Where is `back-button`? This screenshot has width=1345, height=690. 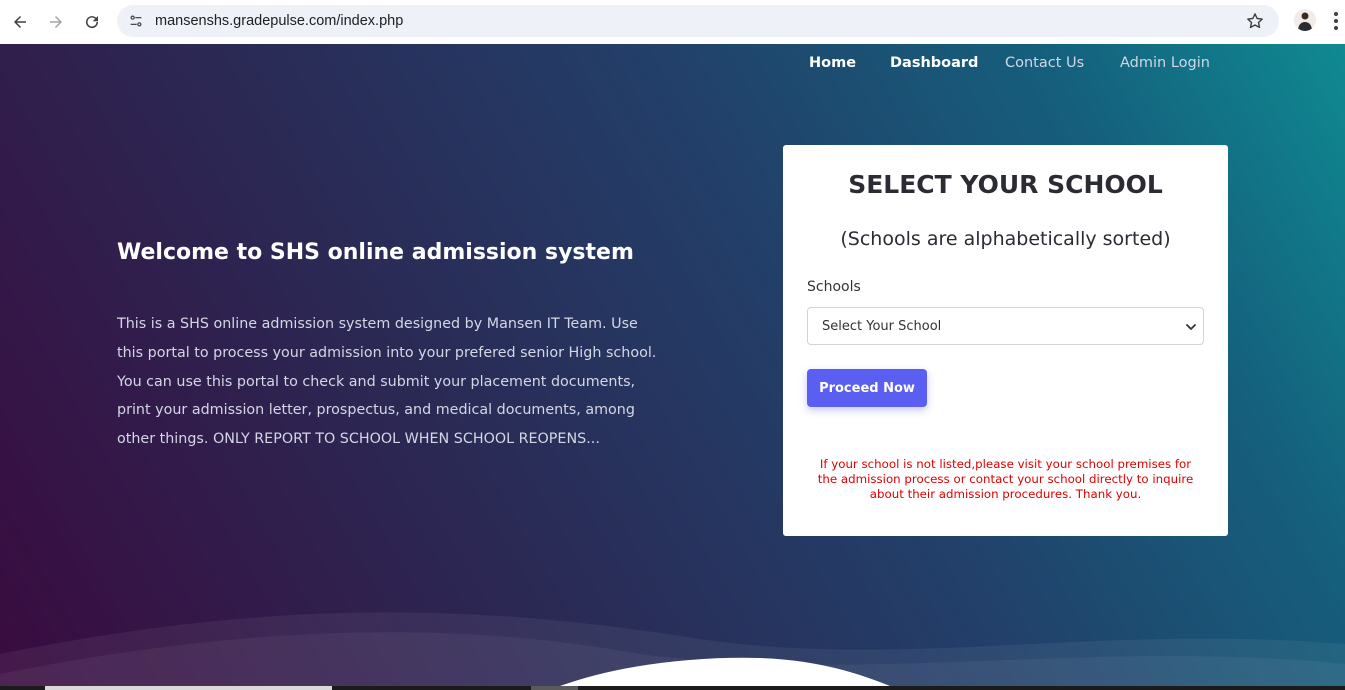
back-button is located at coordinates (20, 22).